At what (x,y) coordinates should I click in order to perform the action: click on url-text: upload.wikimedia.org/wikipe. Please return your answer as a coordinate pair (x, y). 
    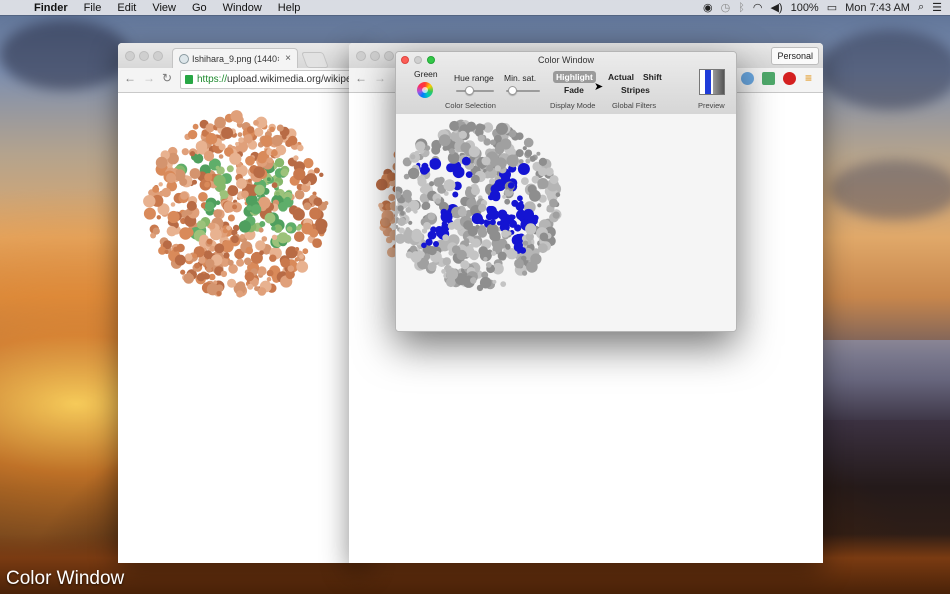
    Looking at the image, I should click on (289, 79).